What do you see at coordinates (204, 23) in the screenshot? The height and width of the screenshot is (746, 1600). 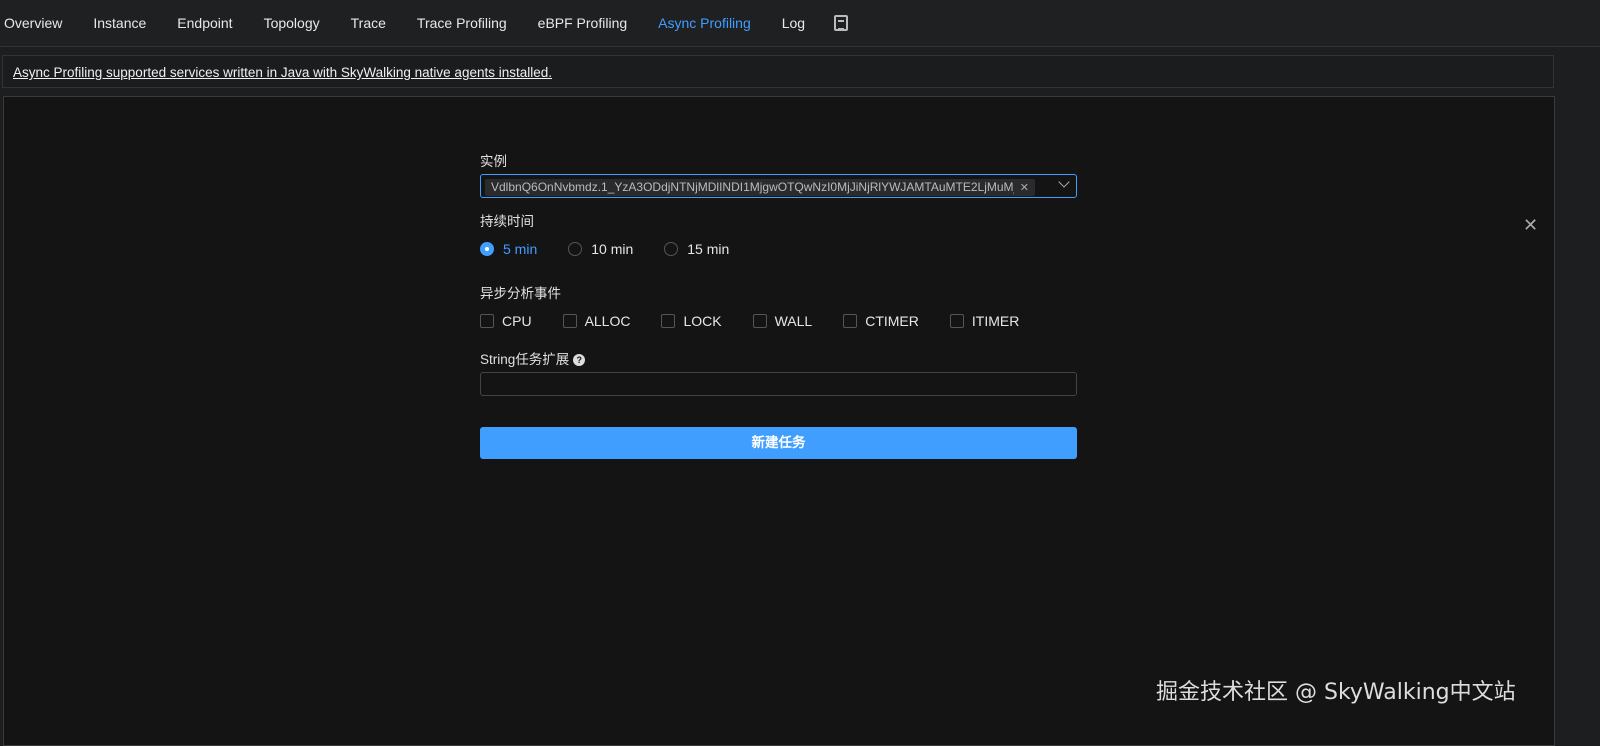 I see `tab-endpoint: Endpoint` at bounding box center [204, 23].